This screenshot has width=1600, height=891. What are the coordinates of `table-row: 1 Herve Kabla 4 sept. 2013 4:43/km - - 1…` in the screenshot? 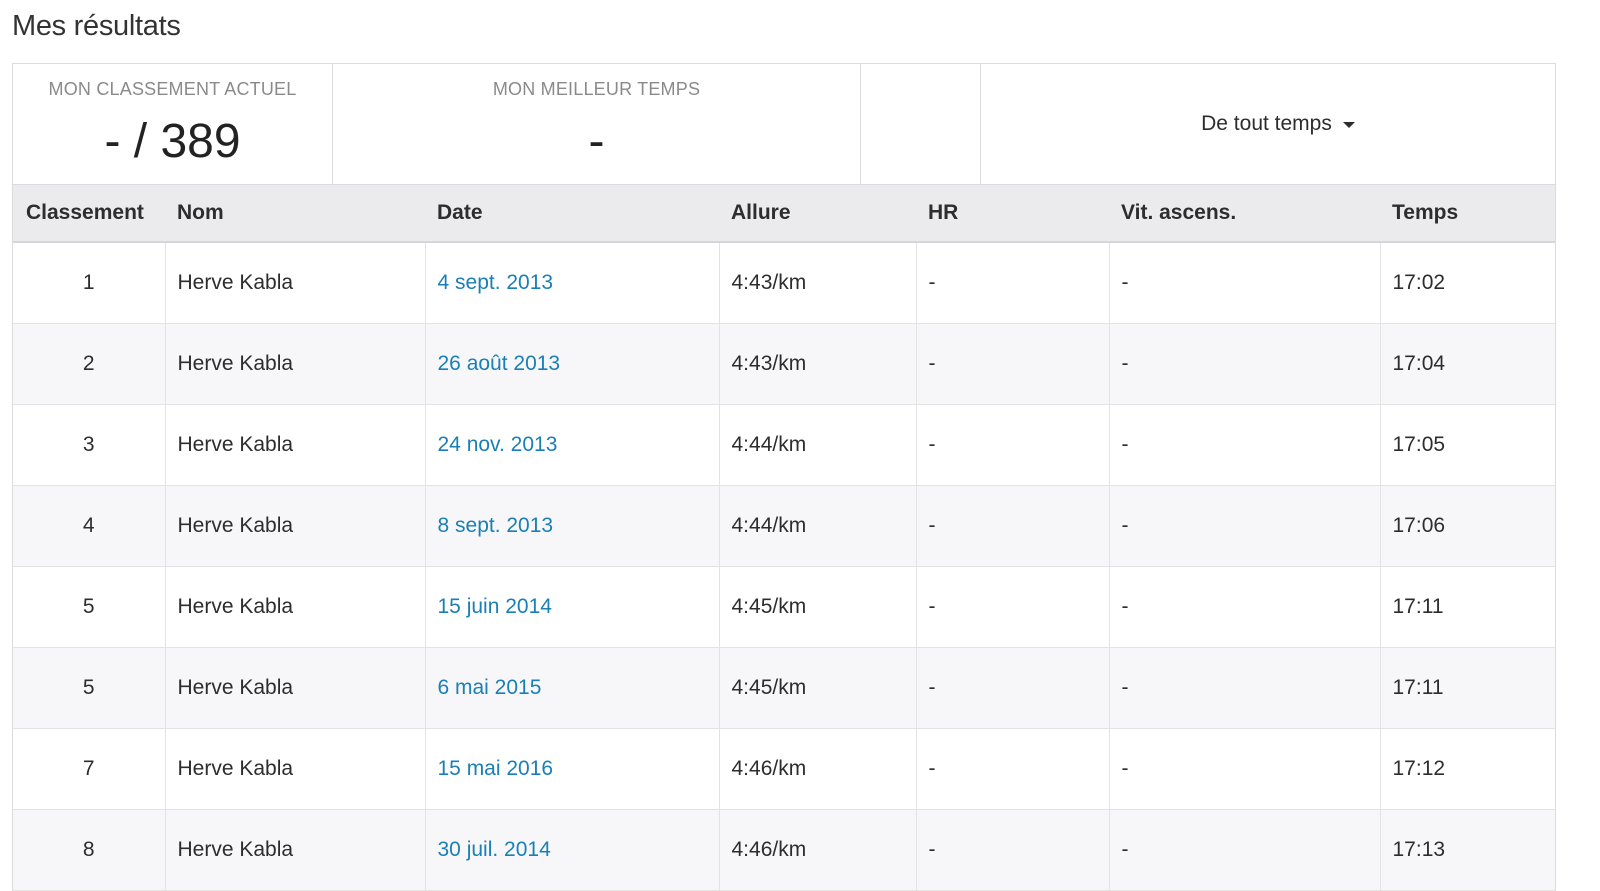 It's located at (784, 283).